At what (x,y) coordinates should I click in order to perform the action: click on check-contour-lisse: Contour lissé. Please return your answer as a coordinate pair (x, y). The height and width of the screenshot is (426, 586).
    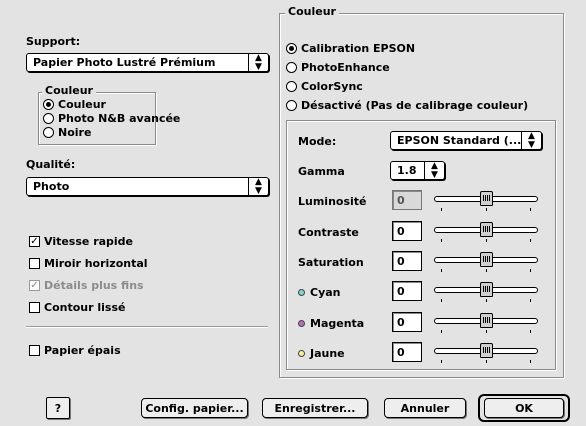
    Looking at the image, I should click on (77, 307).